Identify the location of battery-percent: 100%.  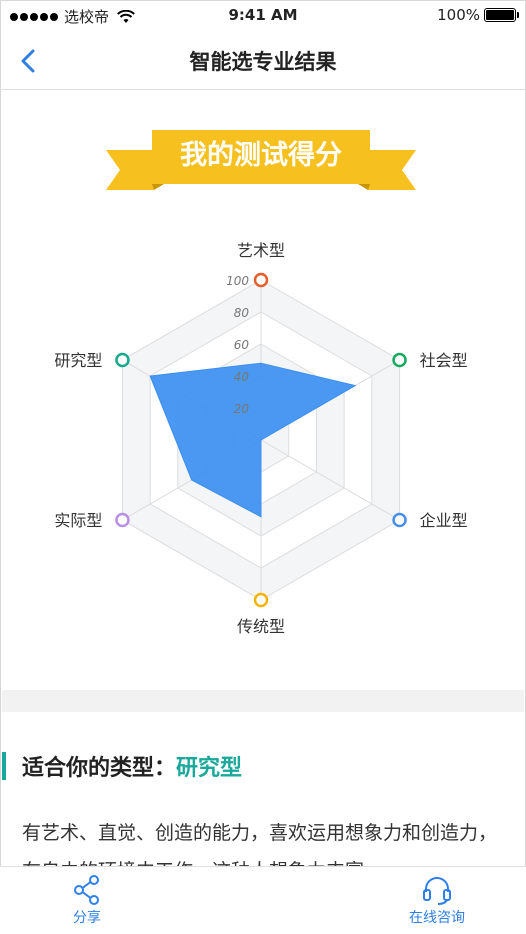
(458, 15).